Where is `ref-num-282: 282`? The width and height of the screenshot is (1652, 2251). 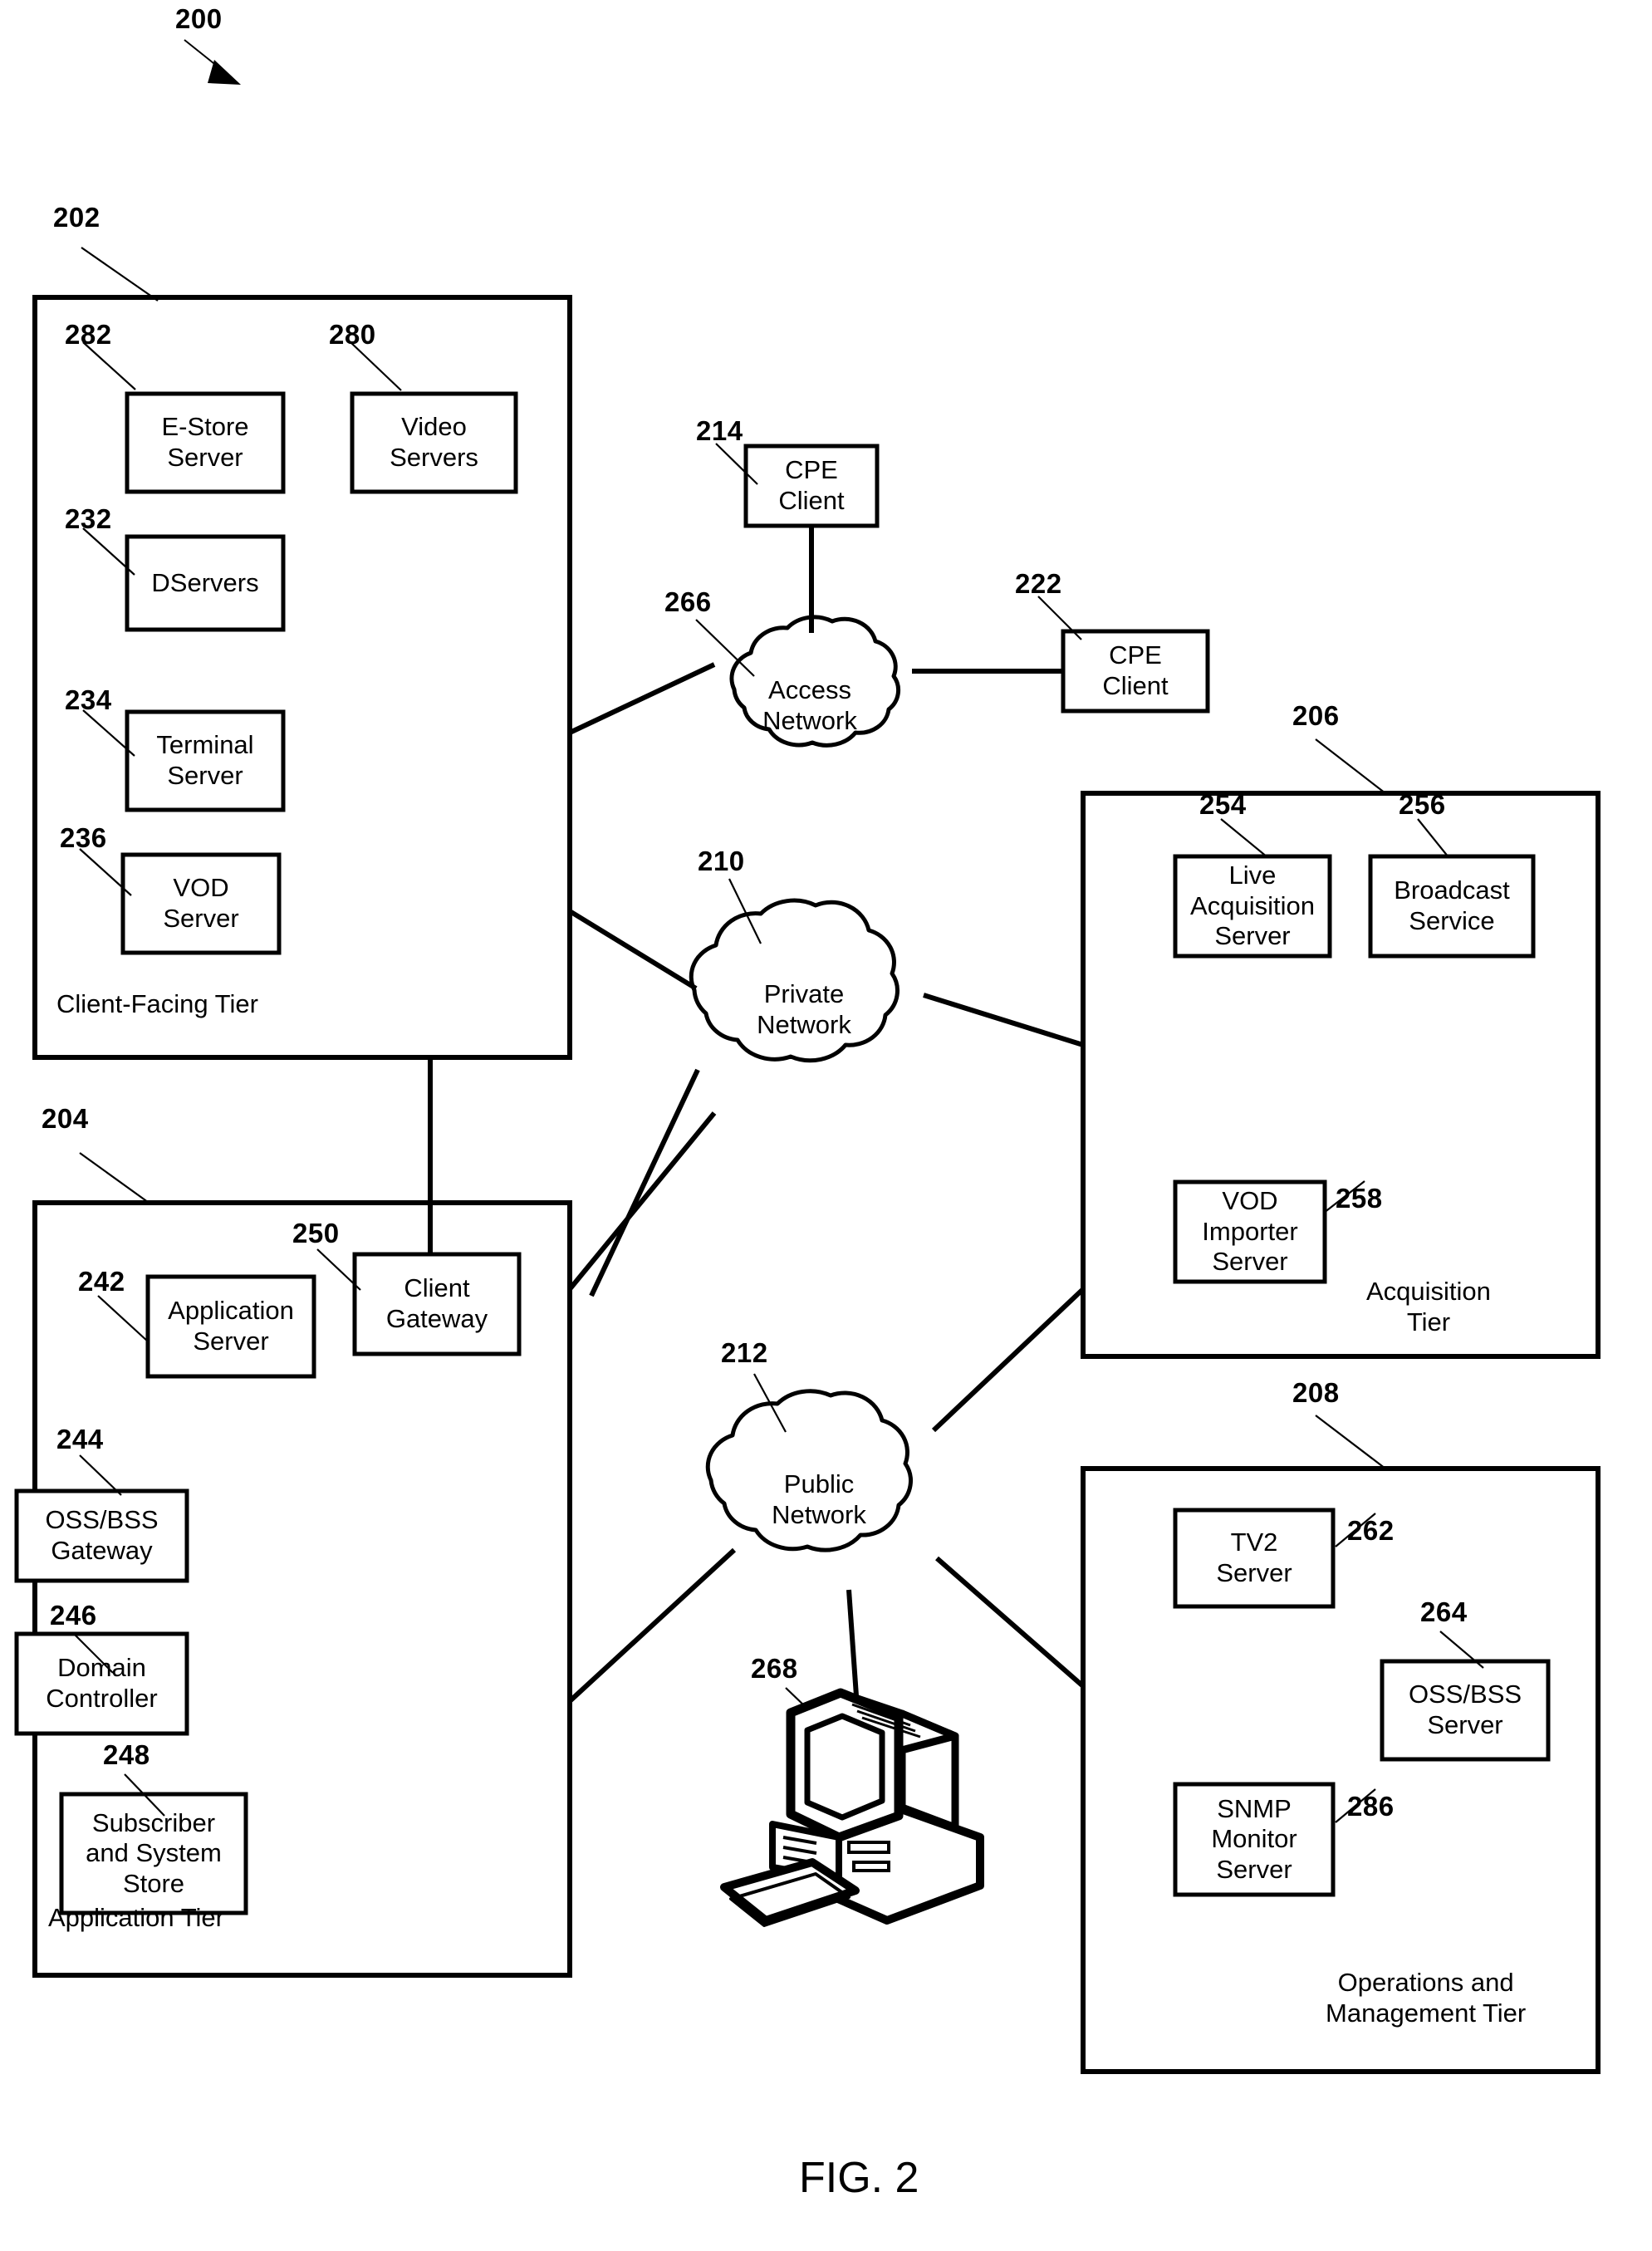
ref-num-282: 282 is located at coordinates (88, 334).